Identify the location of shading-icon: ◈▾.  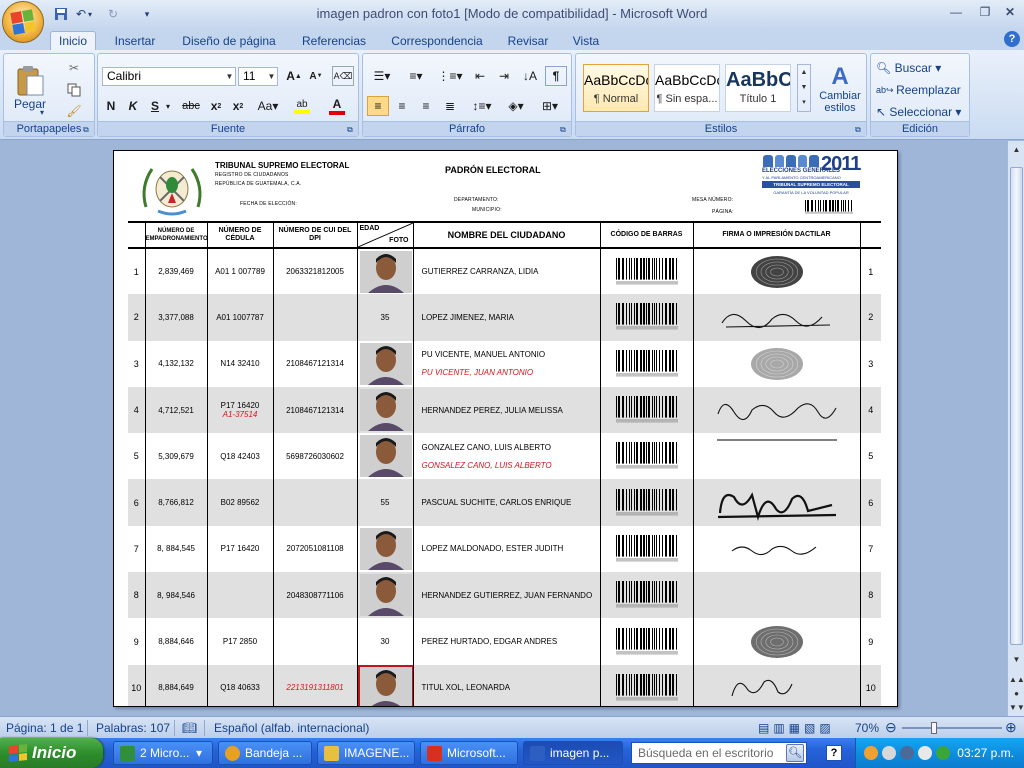
(516, 106).